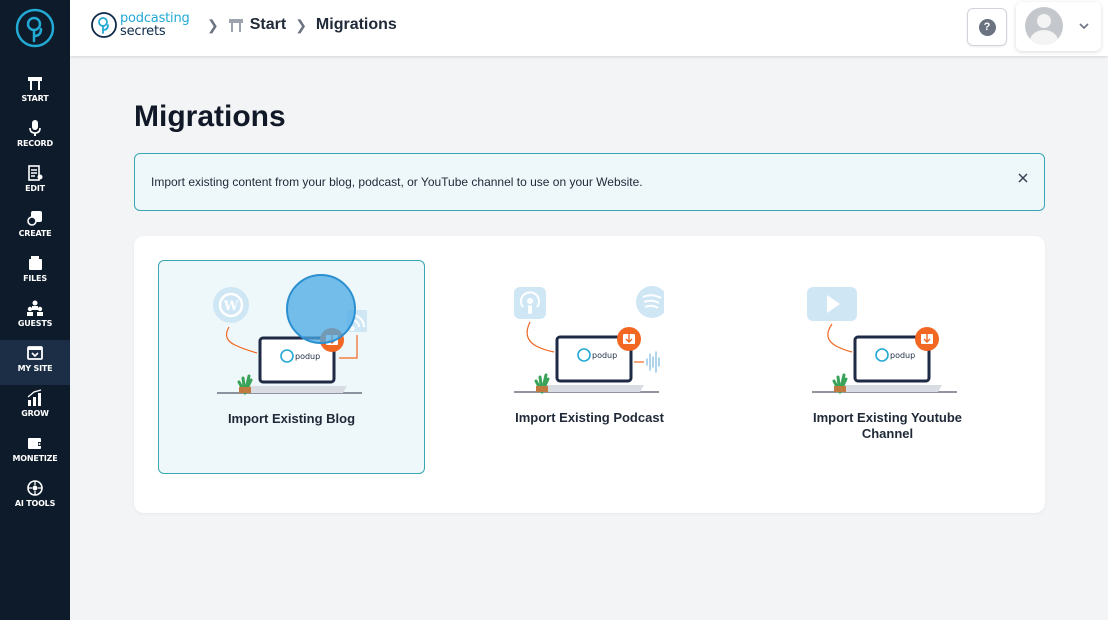 Image resolution: width=1108 pixels, height=620 pixels. What do you see at coordinates (1023, 178) in the screenshot?
I see `close-icon` at bounding box center [1023, 178].